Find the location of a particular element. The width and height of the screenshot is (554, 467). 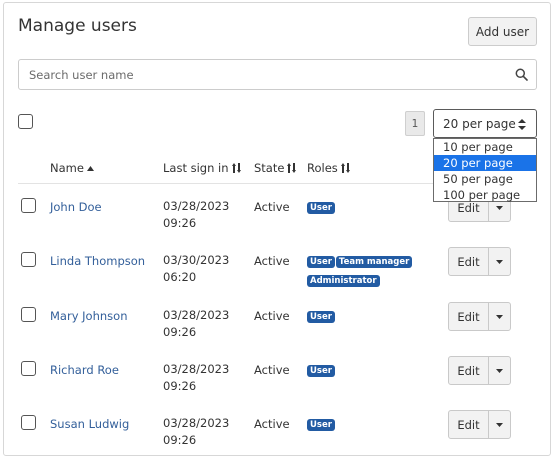

page-title: Manage users is located at coordinates (77, 26).